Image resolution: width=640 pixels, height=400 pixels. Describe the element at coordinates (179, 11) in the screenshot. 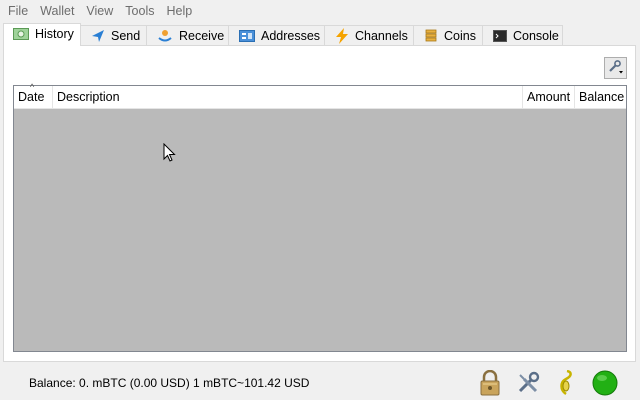

I see `menu-help: Help` at that location.